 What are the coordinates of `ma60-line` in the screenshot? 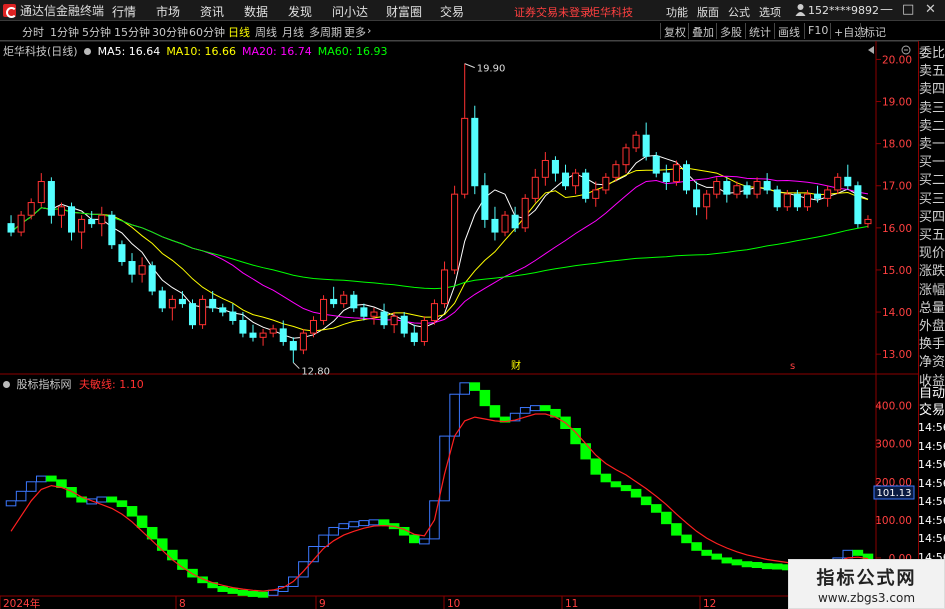 It's located at (439, 248).